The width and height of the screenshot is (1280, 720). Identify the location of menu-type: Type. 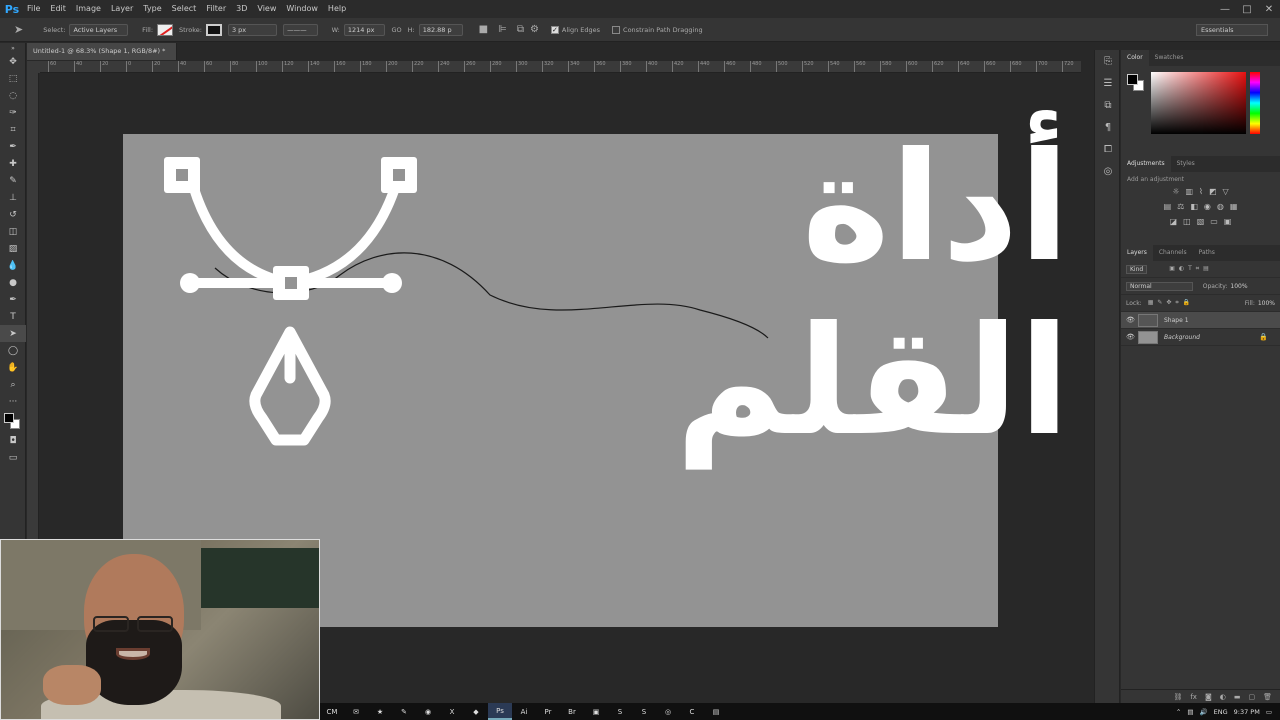
(152, 9).